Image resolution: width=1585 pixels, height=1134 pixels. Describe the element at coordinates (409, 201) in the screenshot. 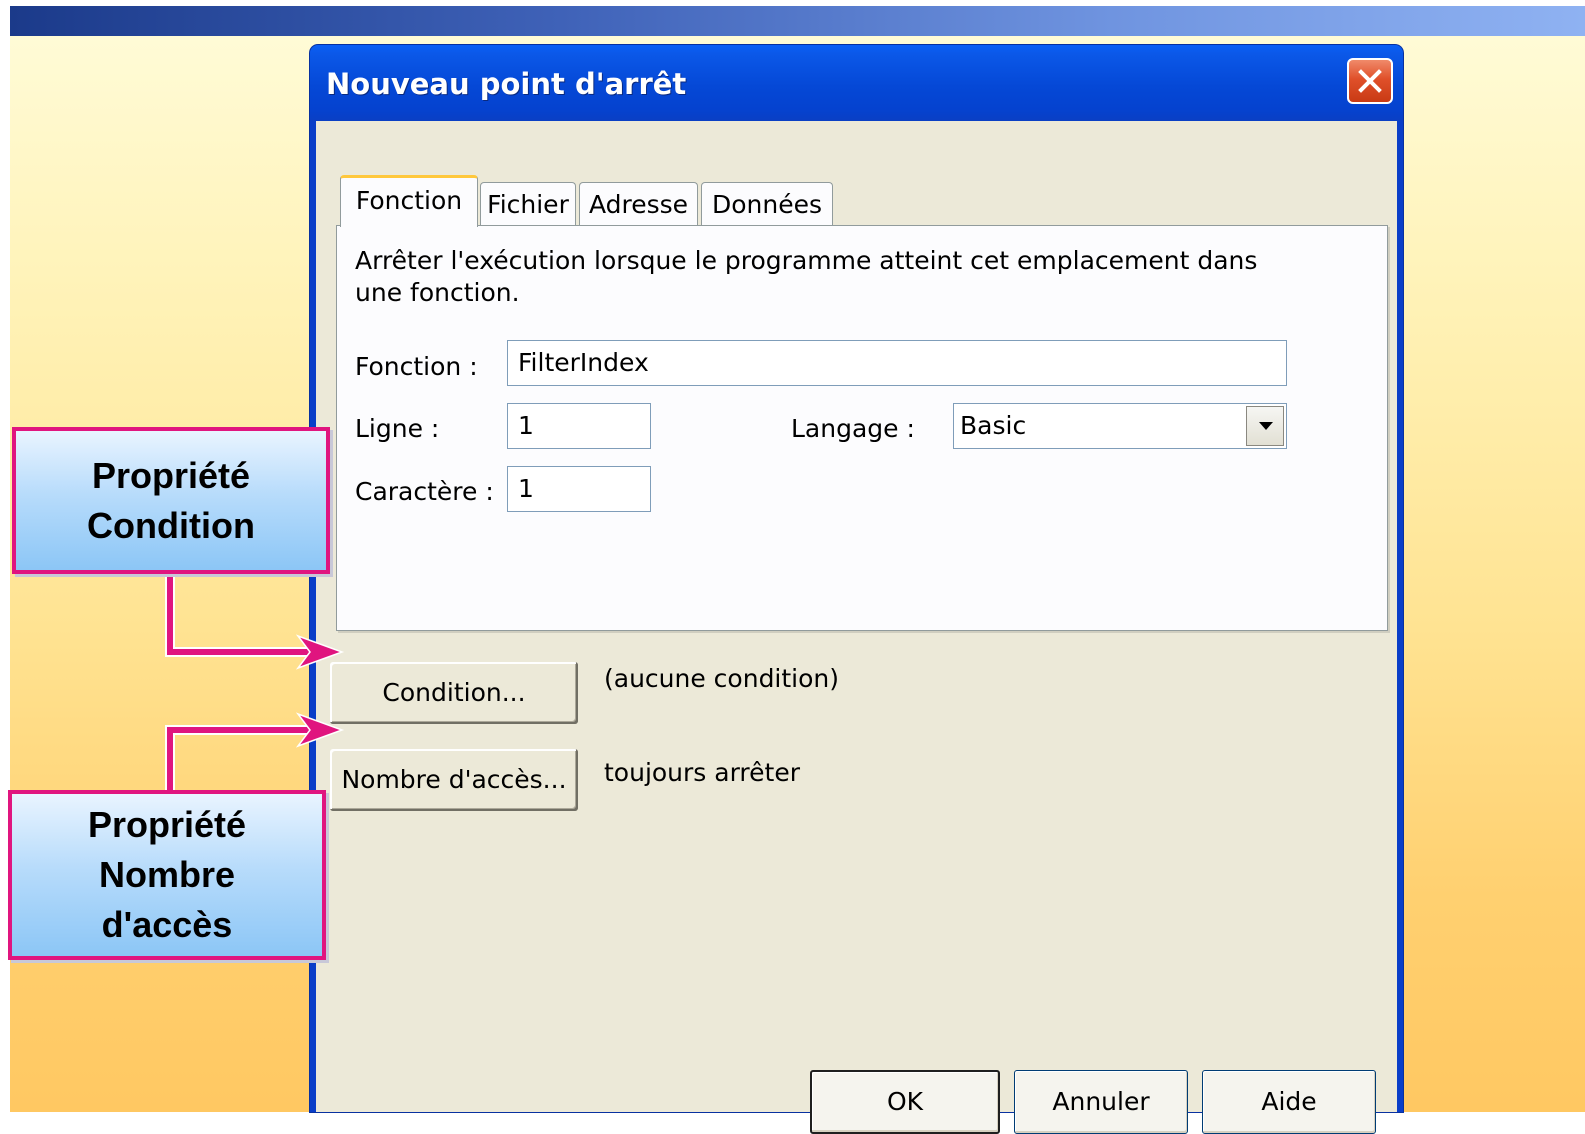

I see `tab-fonction: Fonction` at that location.